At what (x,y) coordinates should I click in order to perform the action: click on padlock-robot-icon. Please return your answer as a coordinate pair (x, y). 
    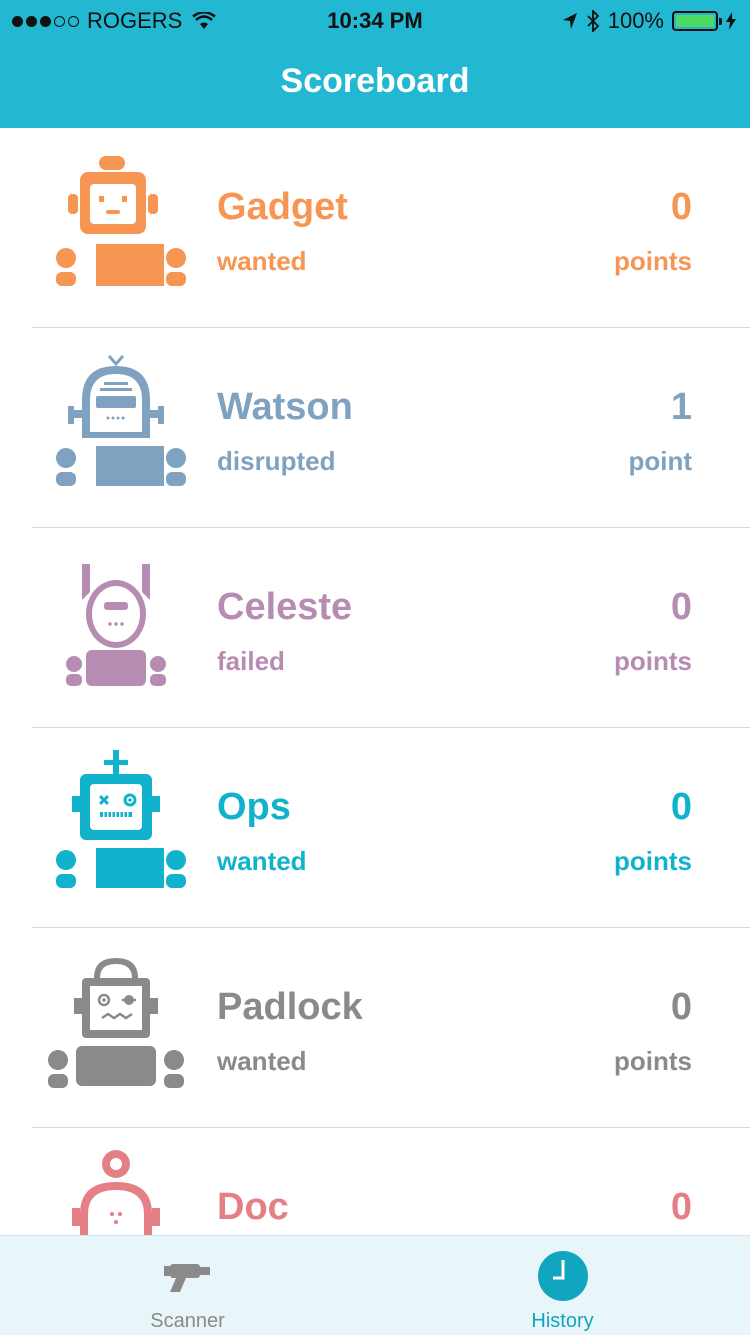
    Looking at the image, I should click on (116, 1023).